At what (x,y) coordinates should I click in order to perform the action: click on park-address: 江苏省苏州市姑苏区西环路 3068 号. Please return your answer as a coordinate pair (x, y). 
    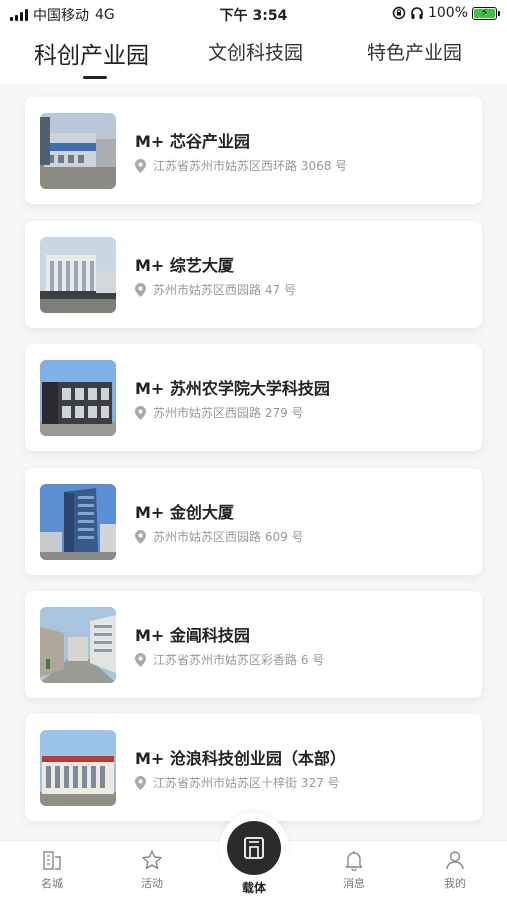
    Looking at the image, I should click on (250, 166).